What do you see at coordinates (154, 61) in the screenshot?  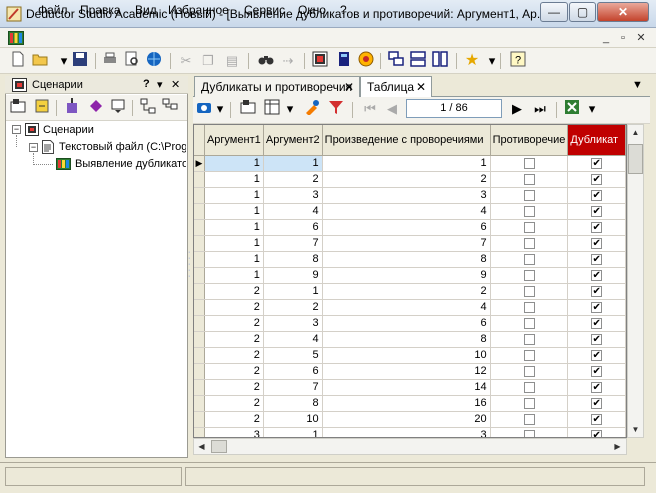 I see `globe-icon` at bounding box center [154, 61].